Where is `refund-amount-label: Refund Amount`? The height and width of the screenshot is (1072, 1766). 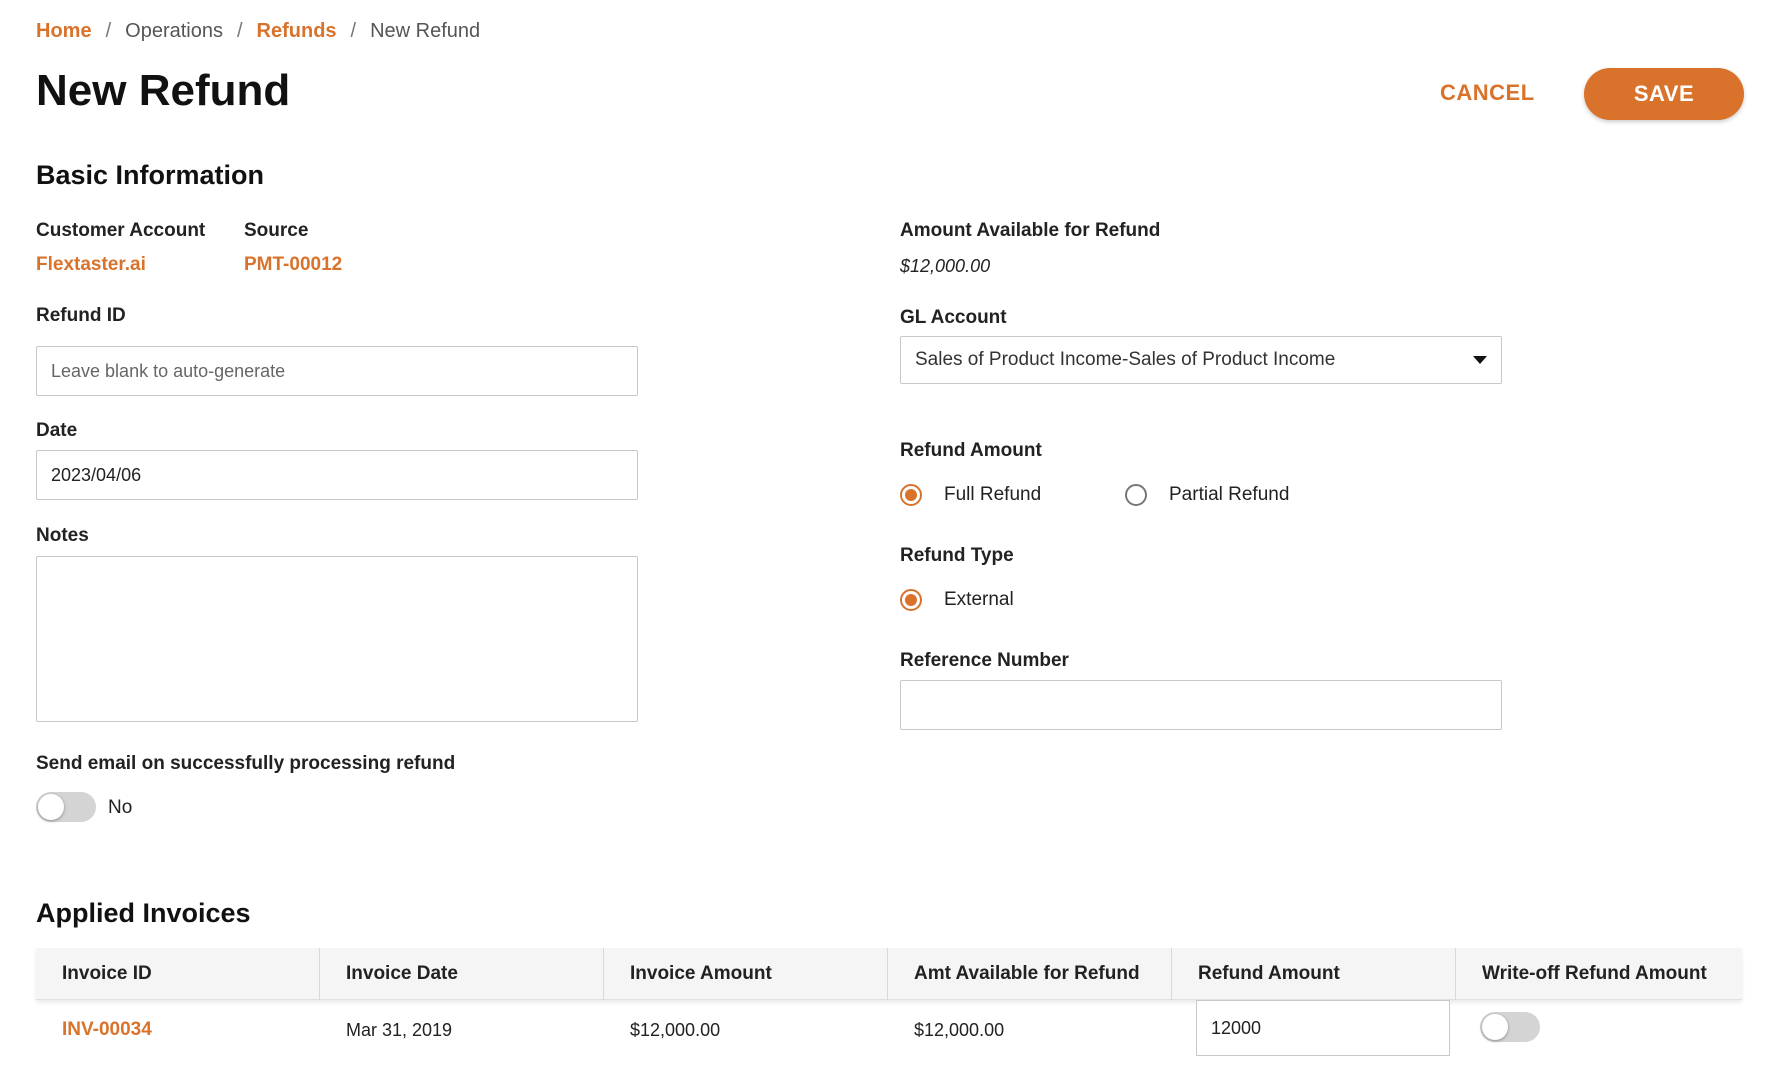
refund-amount-label: Refund Amount is located at coordinates (971, 450).